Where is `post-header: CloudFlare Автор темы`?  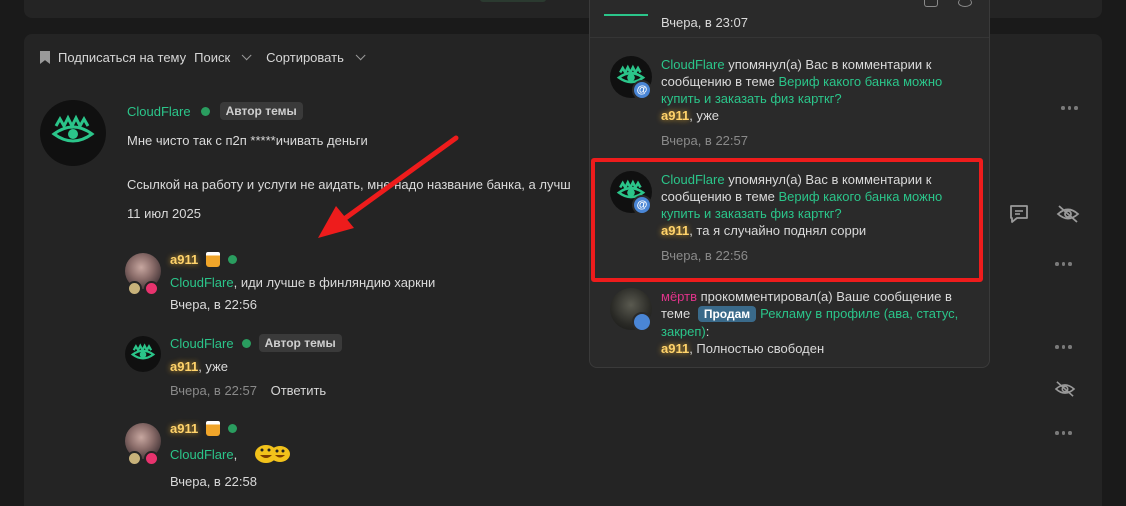 post-header: CloudFlare Автор темы is located at coordinates (215, 111).